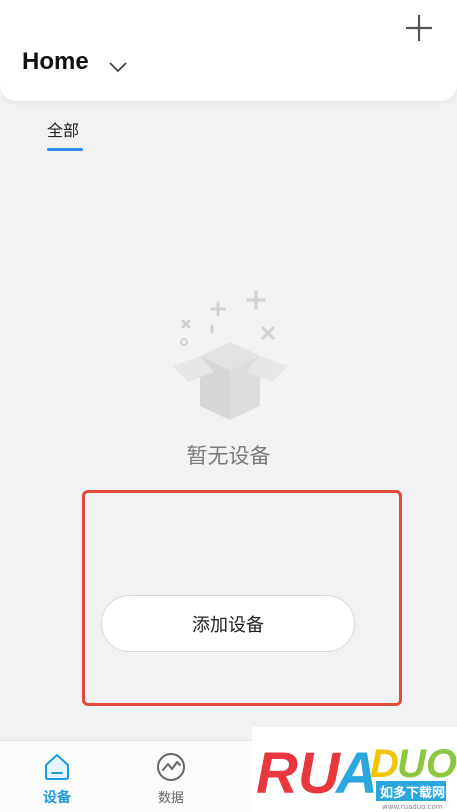  I want to click on home-title: Home, so click(55, 62).